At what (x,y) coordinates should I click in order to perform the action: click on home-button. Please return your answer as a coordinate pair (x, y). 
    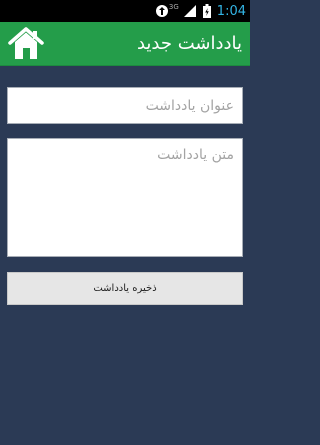
    Looking at the image, I should click on (26, 44).